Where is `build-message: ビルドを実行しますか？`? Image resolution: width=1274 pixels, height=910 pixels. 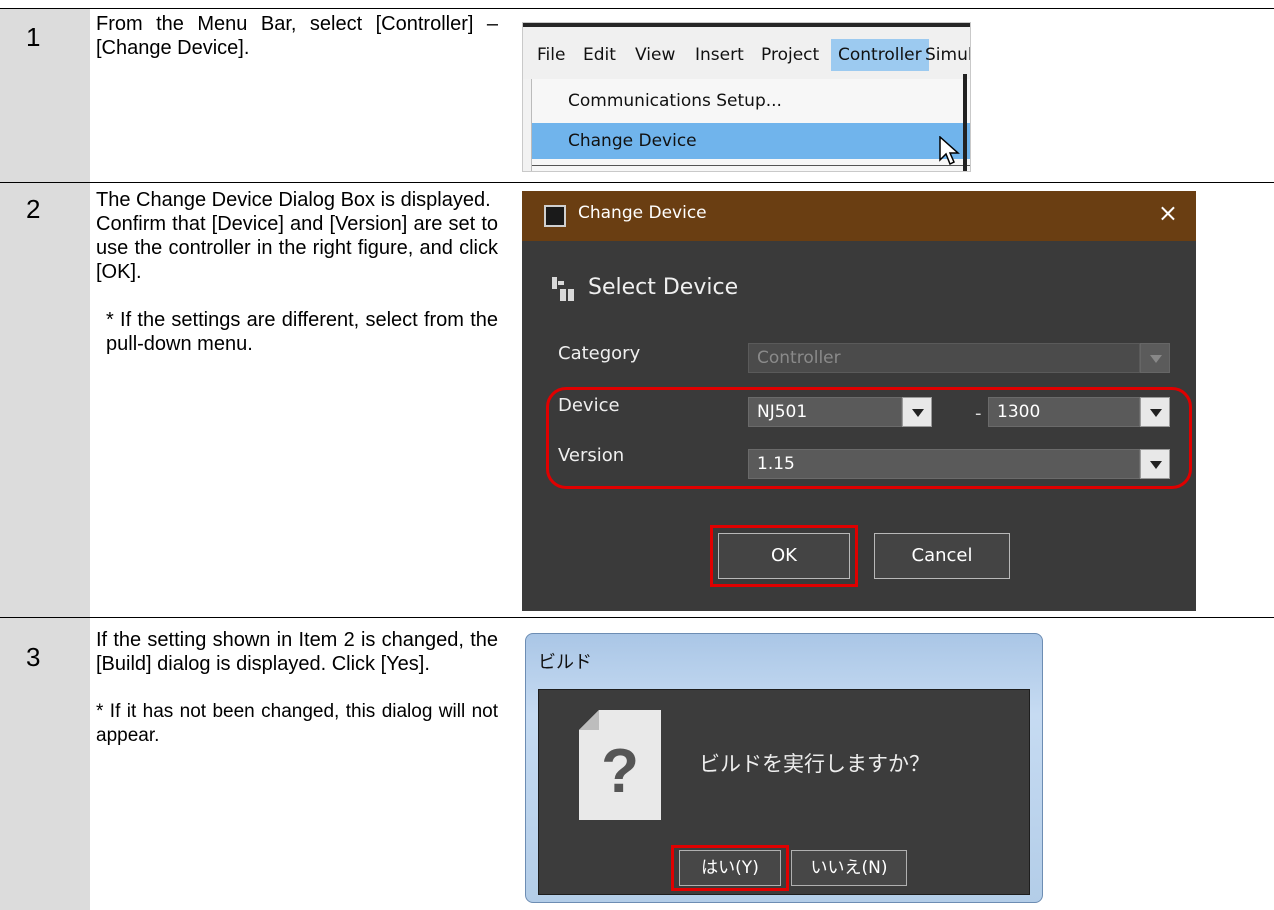
build-message: ビルドを実行しますか？ is located at coordinates (814, 764).